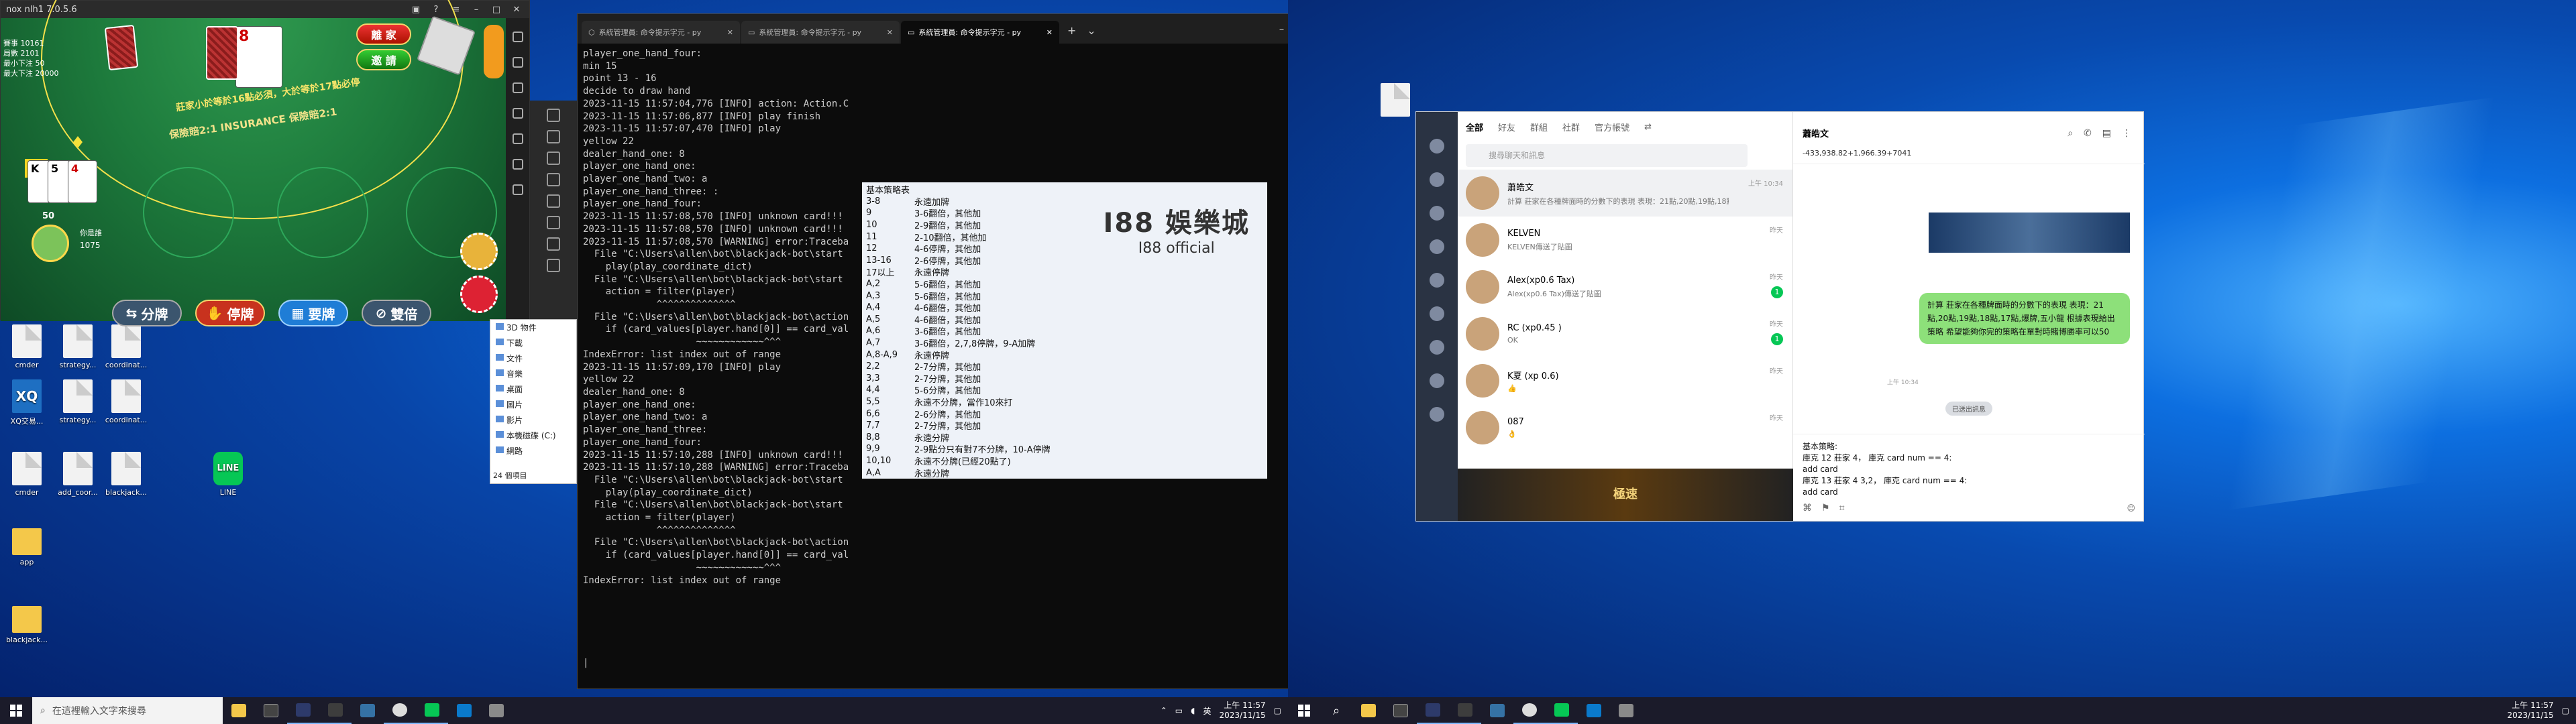 The width and height of the screenshot is (2576, 724). Describe the element at coordinates (27, 474) in the screenshot. I see `desktop-icon-cmder2: cmder` at that location.